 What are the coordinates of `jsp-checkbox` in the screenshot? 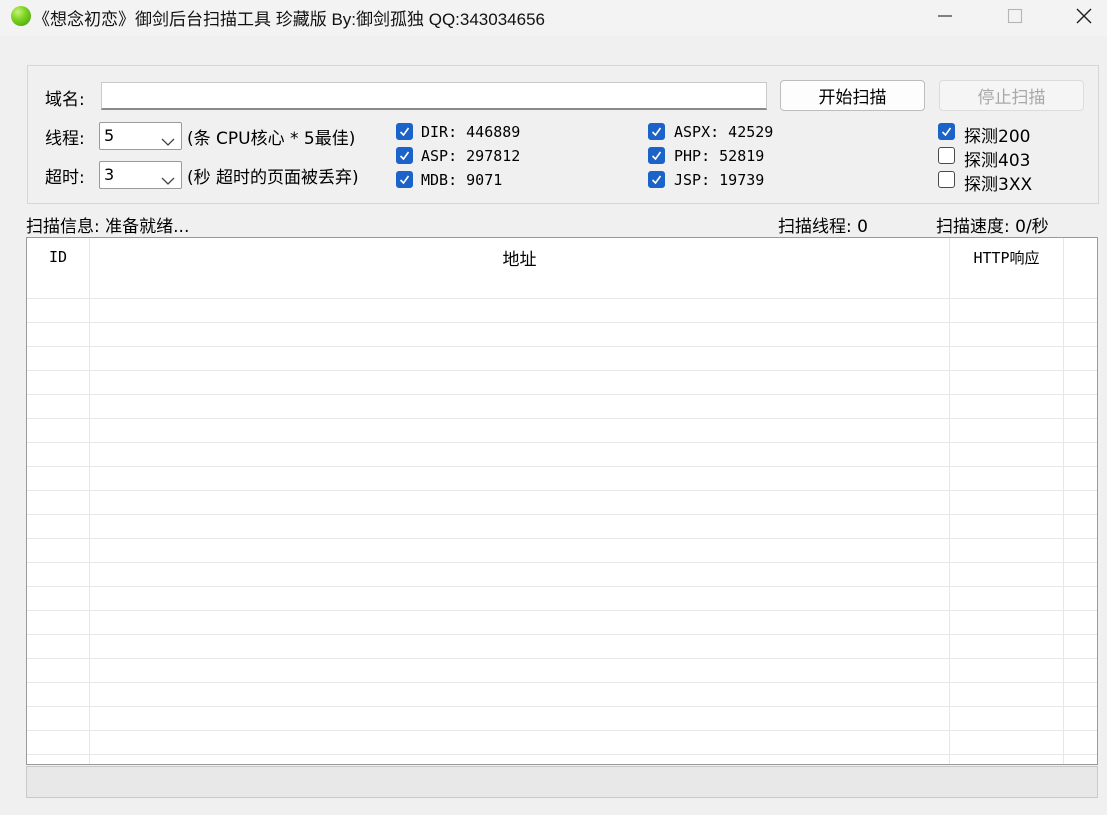 It's located at (656, 179).